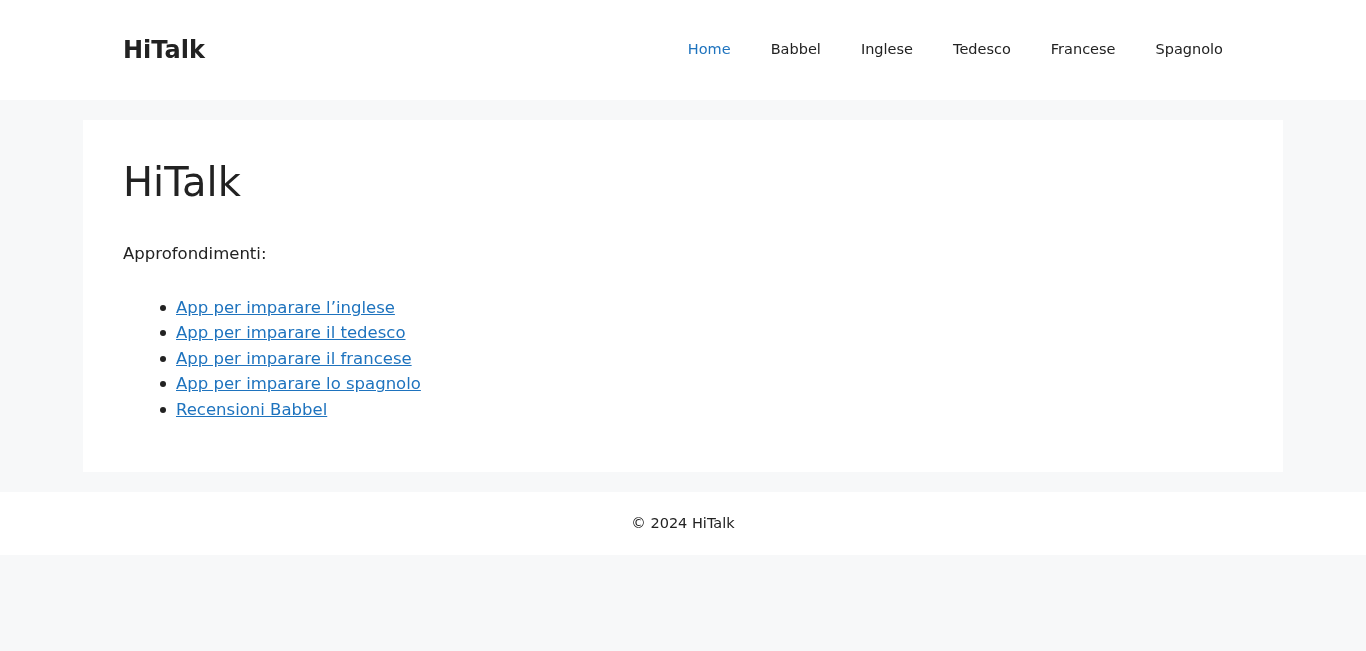 The width and height of the screenshot is (1366, 651). I want to click on article-link: App per imparare il francese, so click(294, 358).